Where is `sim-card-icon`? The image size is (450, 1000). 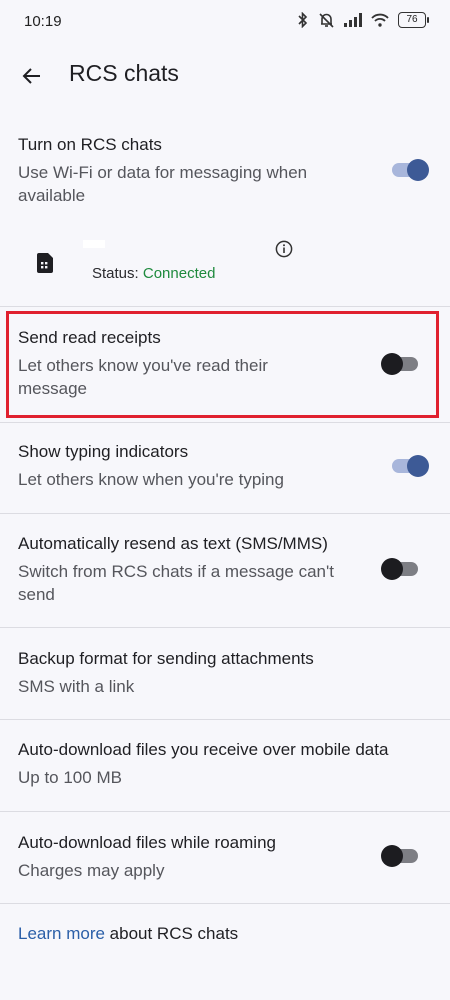 sim-card-icon is located at coordinates (45, 263).